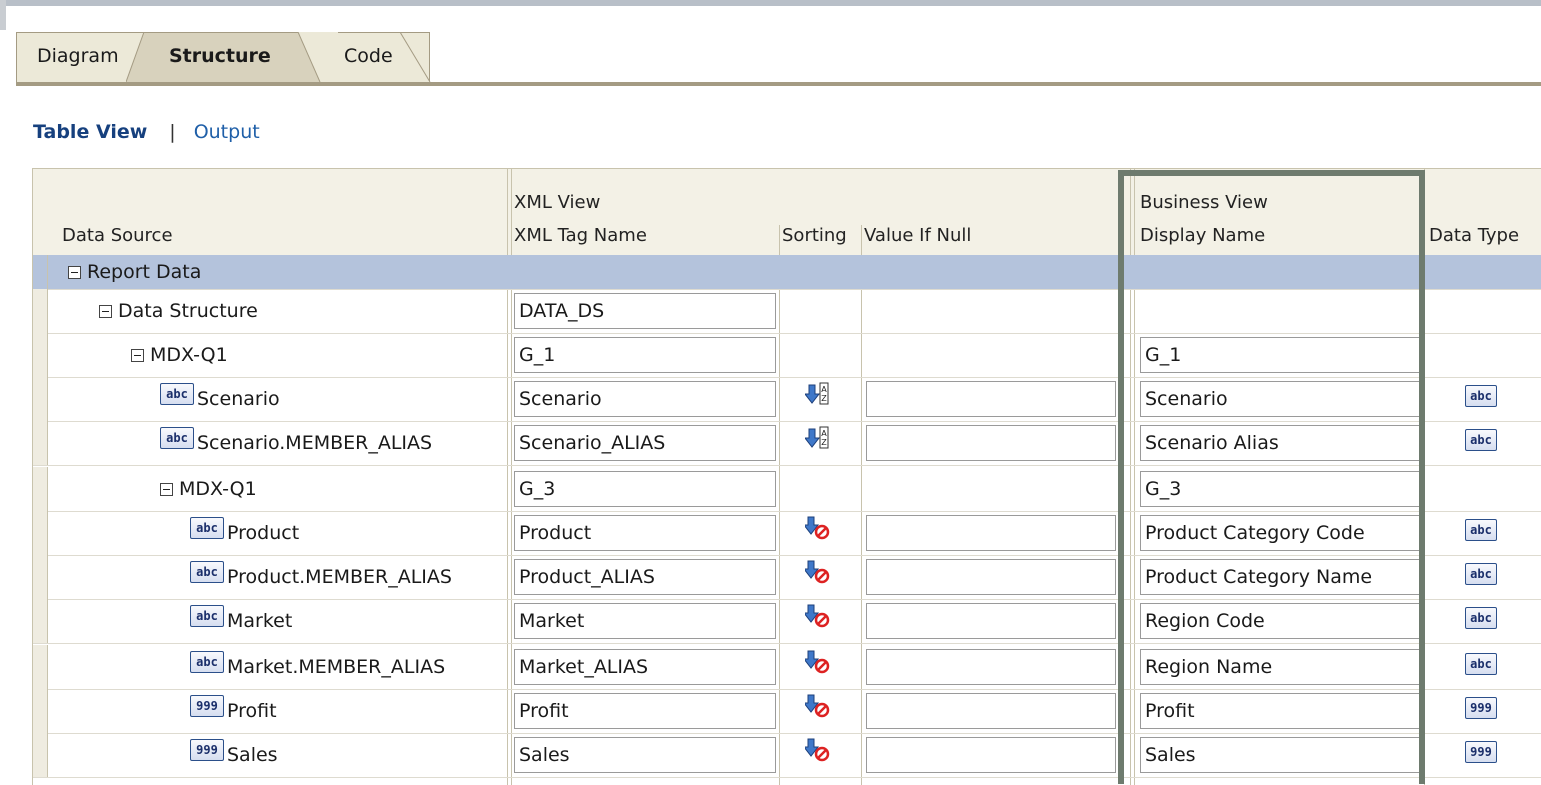  What do you see at coordinates (1280, 533) in the screenshot?
I see `display-name-field: Product Category Code` at bounding box center [1280, 533].